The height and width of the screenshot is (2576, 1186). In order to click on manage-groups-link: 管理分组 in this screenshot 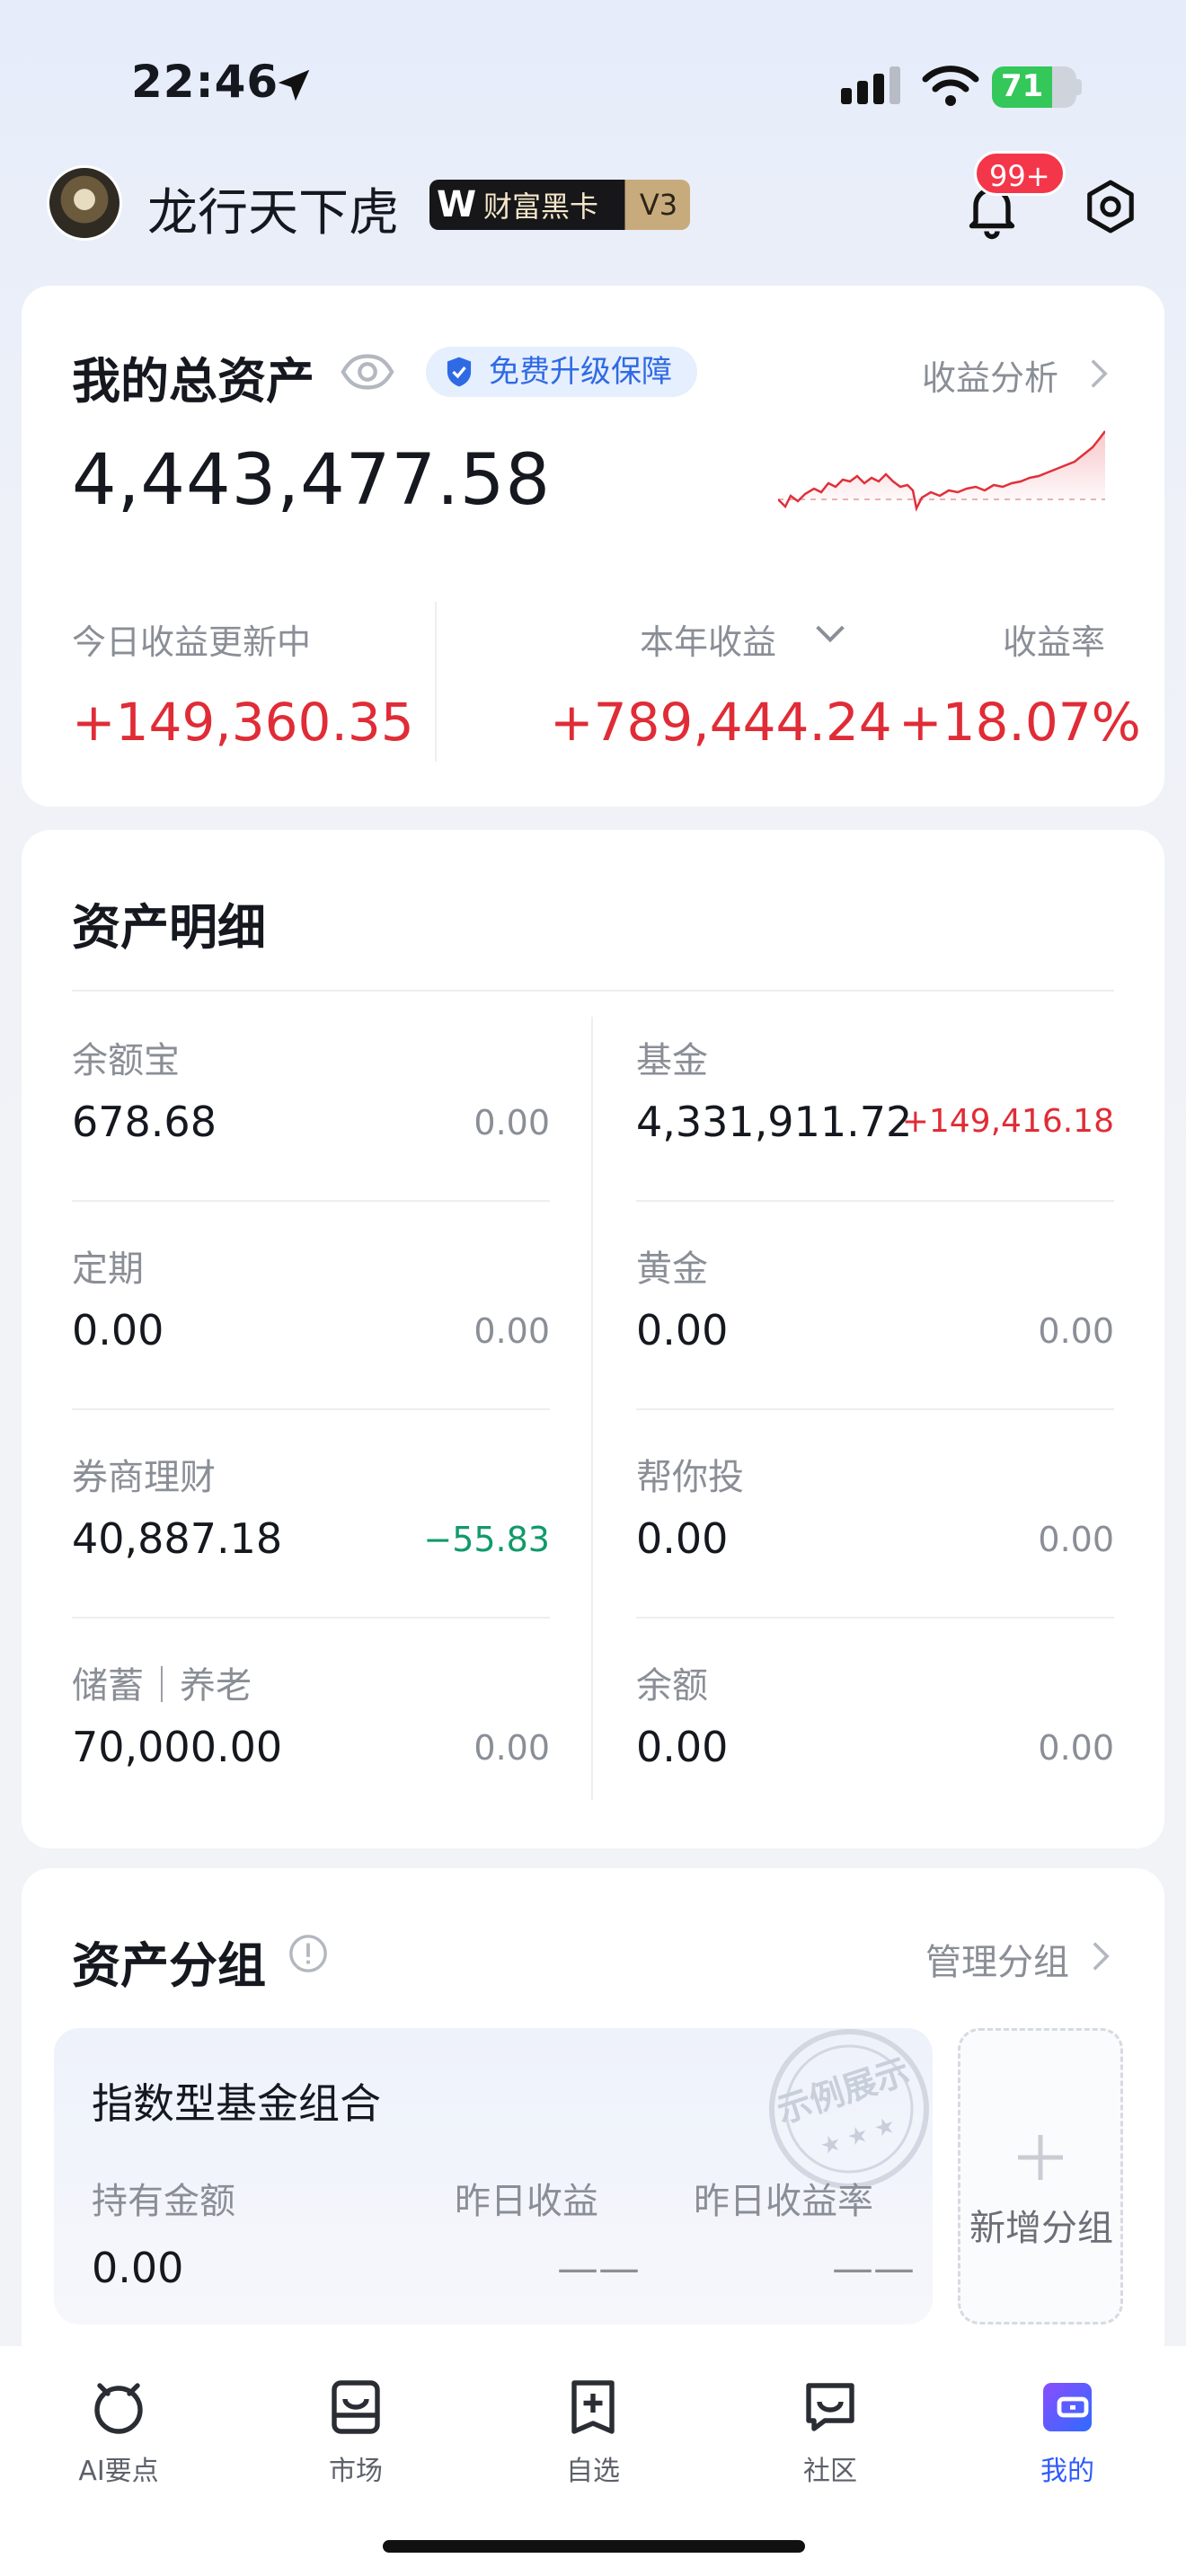, I will do `click(997, 1959)`.